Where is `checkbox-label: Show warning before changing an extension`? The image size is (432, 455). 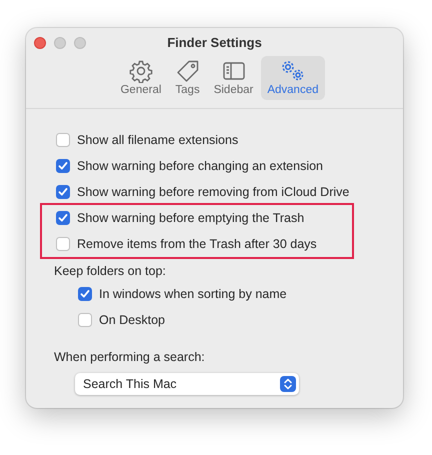
checkbox-label: Show warning before changing an extension is located at coordinates (200, 166).